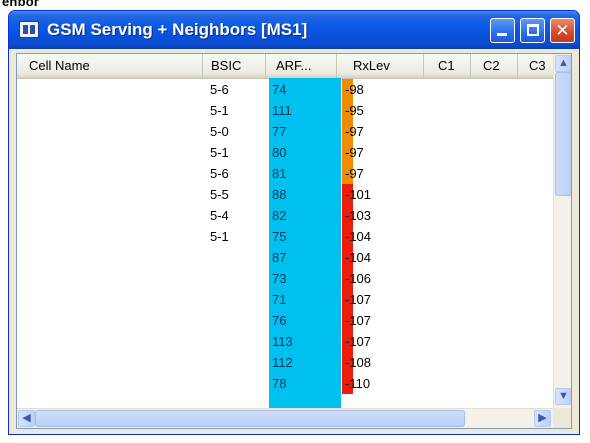  What do you see at coordinates (219, 215) in the screenshot?
I see `bsic-cell: 5-4` at bounding box center [219, 215].